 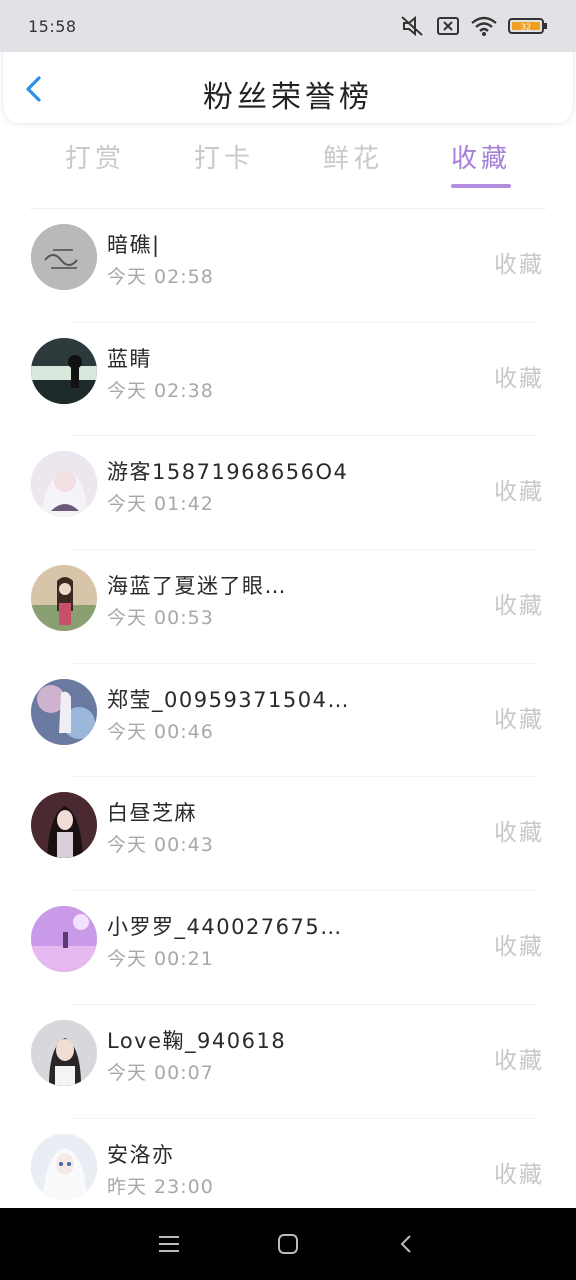 What do you see at coordinates (160, 1186) in the screenshot?
I see `fan-time: 昨天 23:00` at bounding box center [160, 1186].